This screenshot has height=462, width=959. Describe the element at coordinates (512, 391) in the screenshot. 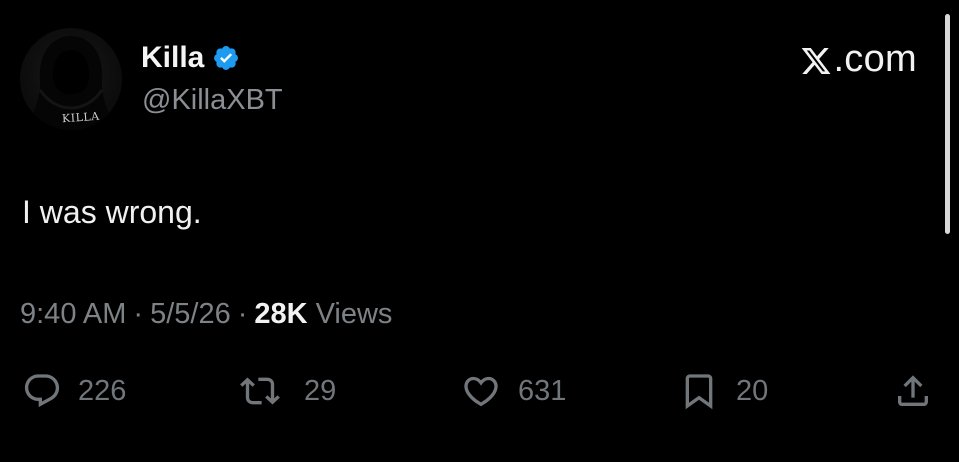

I see `like-button: 631` at that location.